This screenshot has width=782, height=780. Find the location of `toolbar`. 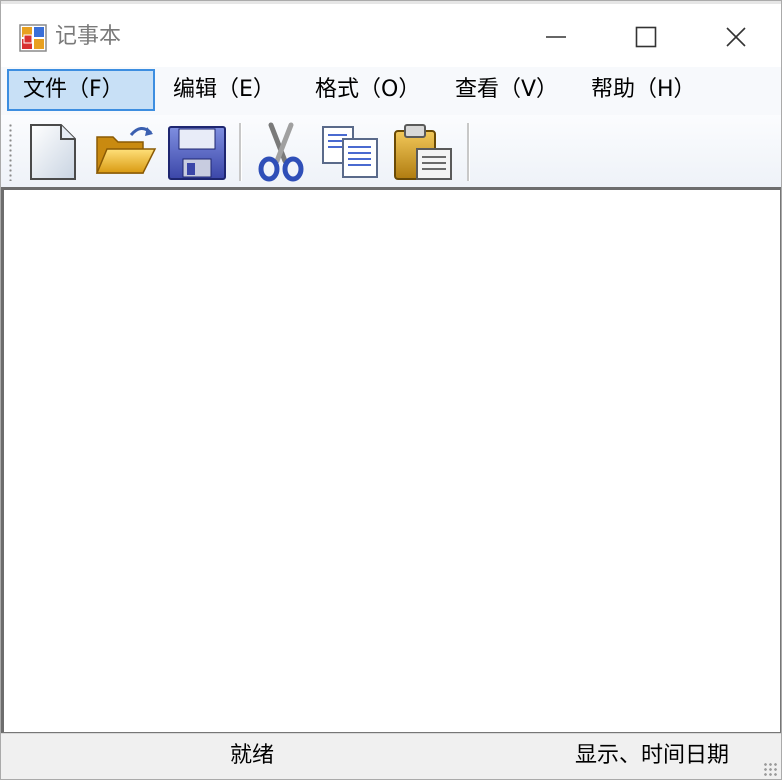

toolbar is located at coordinates (391, 151).